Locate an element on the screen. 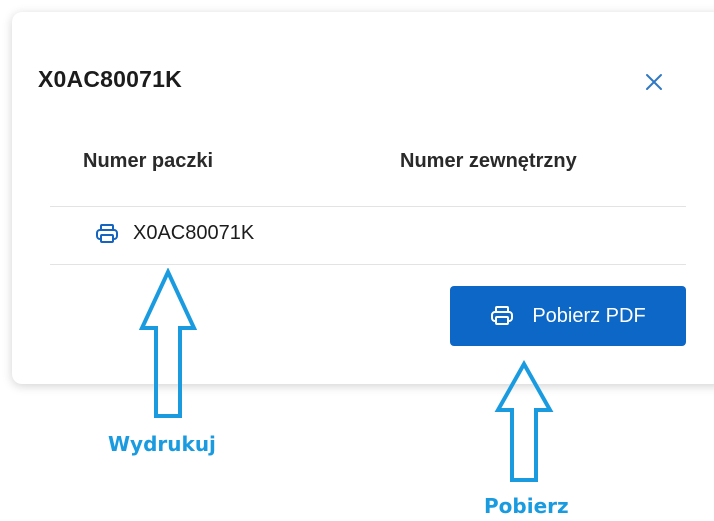 This screenshot has width=714, height=521. download-pdf-button: Pobierz PDF is located at coordinates (568, 316).